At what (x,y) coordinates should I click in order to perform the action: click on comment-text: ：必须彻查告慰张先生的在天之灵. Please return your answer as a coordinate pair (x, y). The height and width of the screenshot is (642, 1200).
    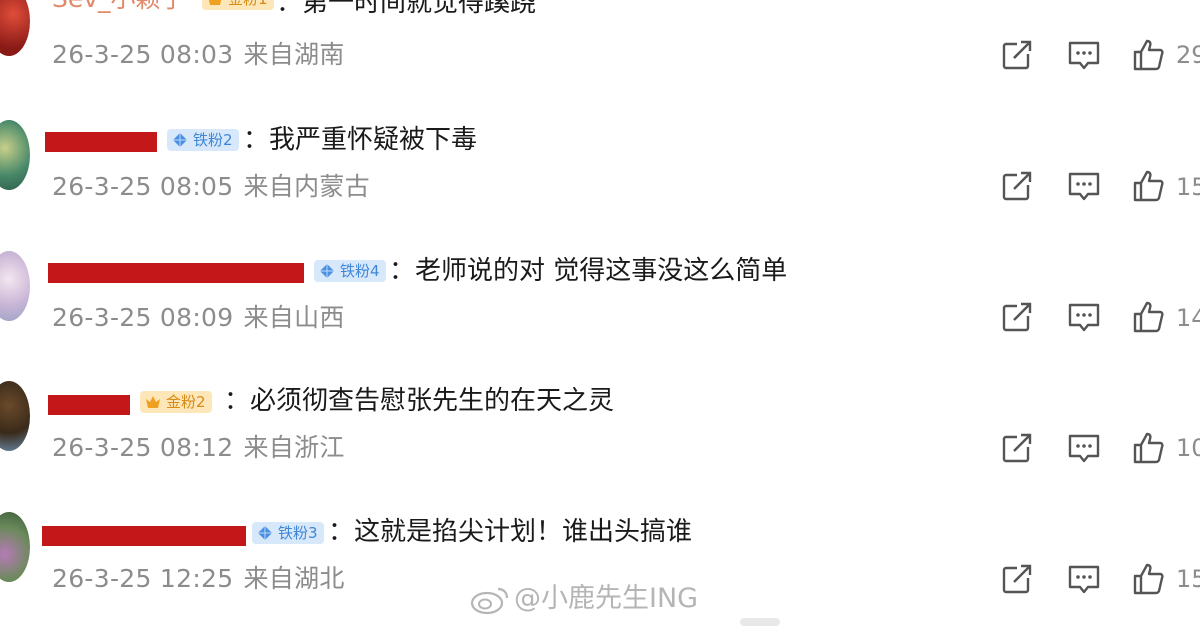
    Looking at the image, I should click on (419, 401).